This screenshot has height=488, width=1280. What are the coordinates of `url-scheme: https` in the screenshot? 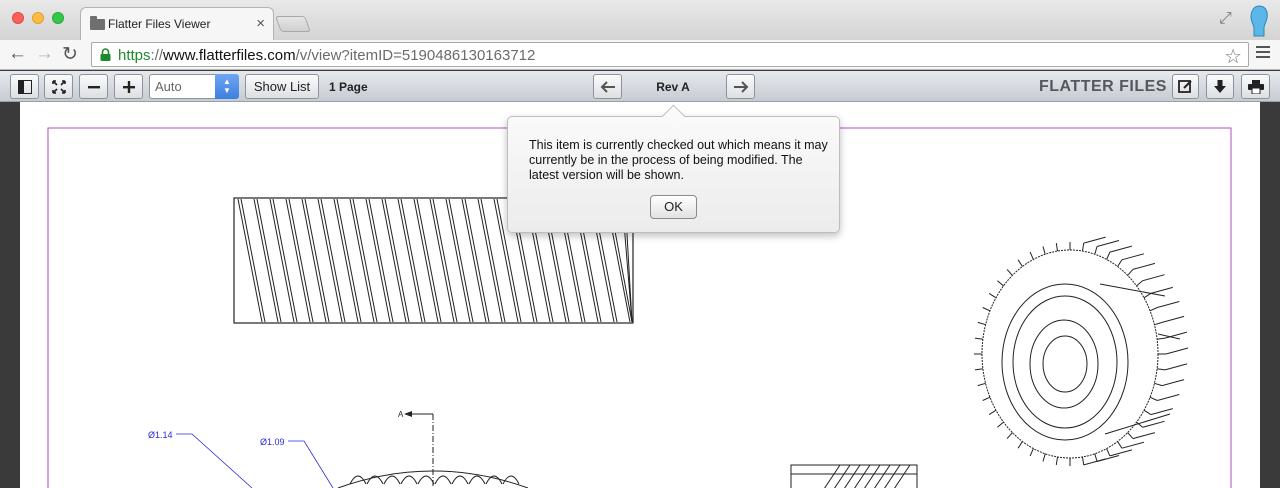 It's located at (134, 55).